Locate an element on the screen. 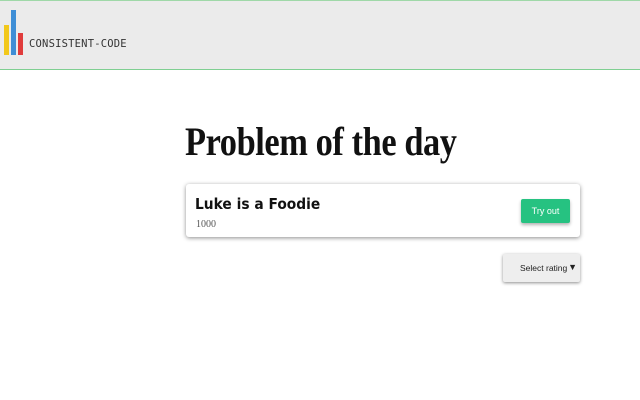 This screenshot has width=640, height=400. brand-name: CONSISTENT-CODE is located at coordinates (78, 44).